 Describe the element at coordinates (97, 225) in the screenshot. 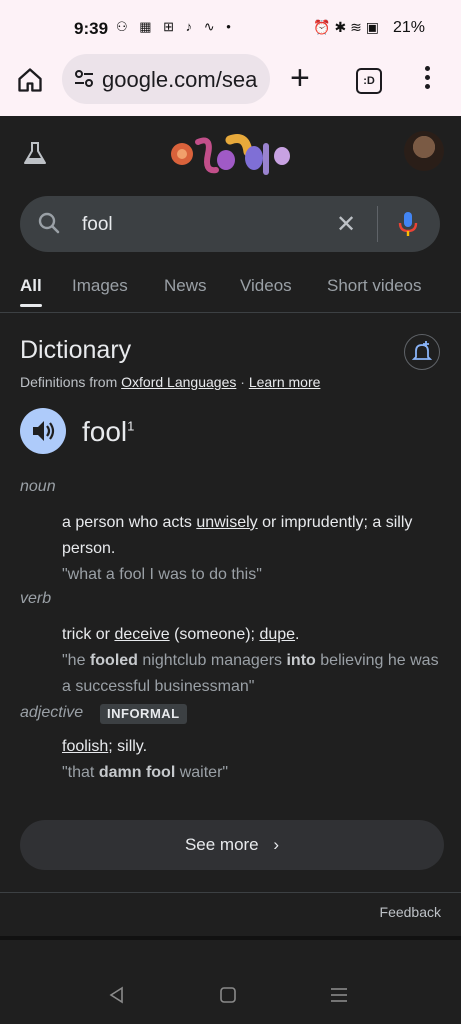

I see `search-input: fool` at that location.